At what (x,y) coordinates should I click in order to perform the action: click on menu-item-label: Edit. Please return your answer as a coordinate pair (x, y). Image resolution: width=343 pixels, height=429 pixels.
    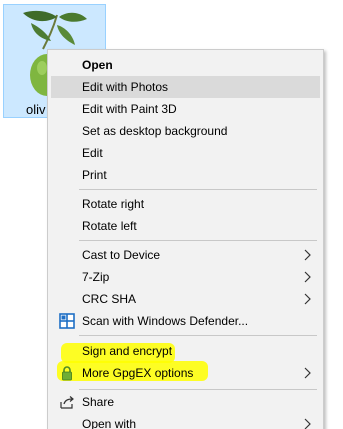
    Looking at the image, I should click on (92, 153).